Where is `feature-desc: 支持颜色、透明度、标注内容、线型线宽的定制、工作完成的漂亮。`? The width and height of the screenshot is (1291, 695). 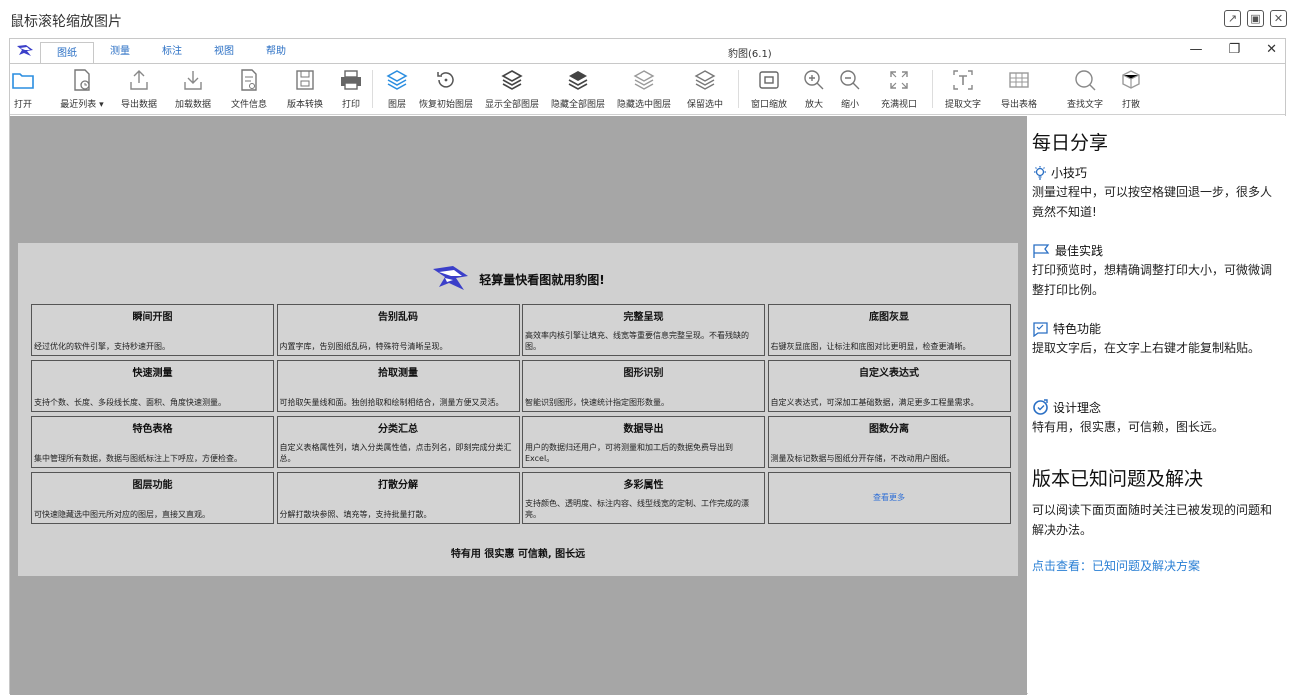
feature-desc: 支持颜色、透明度、标注内容、线型线宽的定制、工作完成的漂亮。 is located at coordinates (637, 509).